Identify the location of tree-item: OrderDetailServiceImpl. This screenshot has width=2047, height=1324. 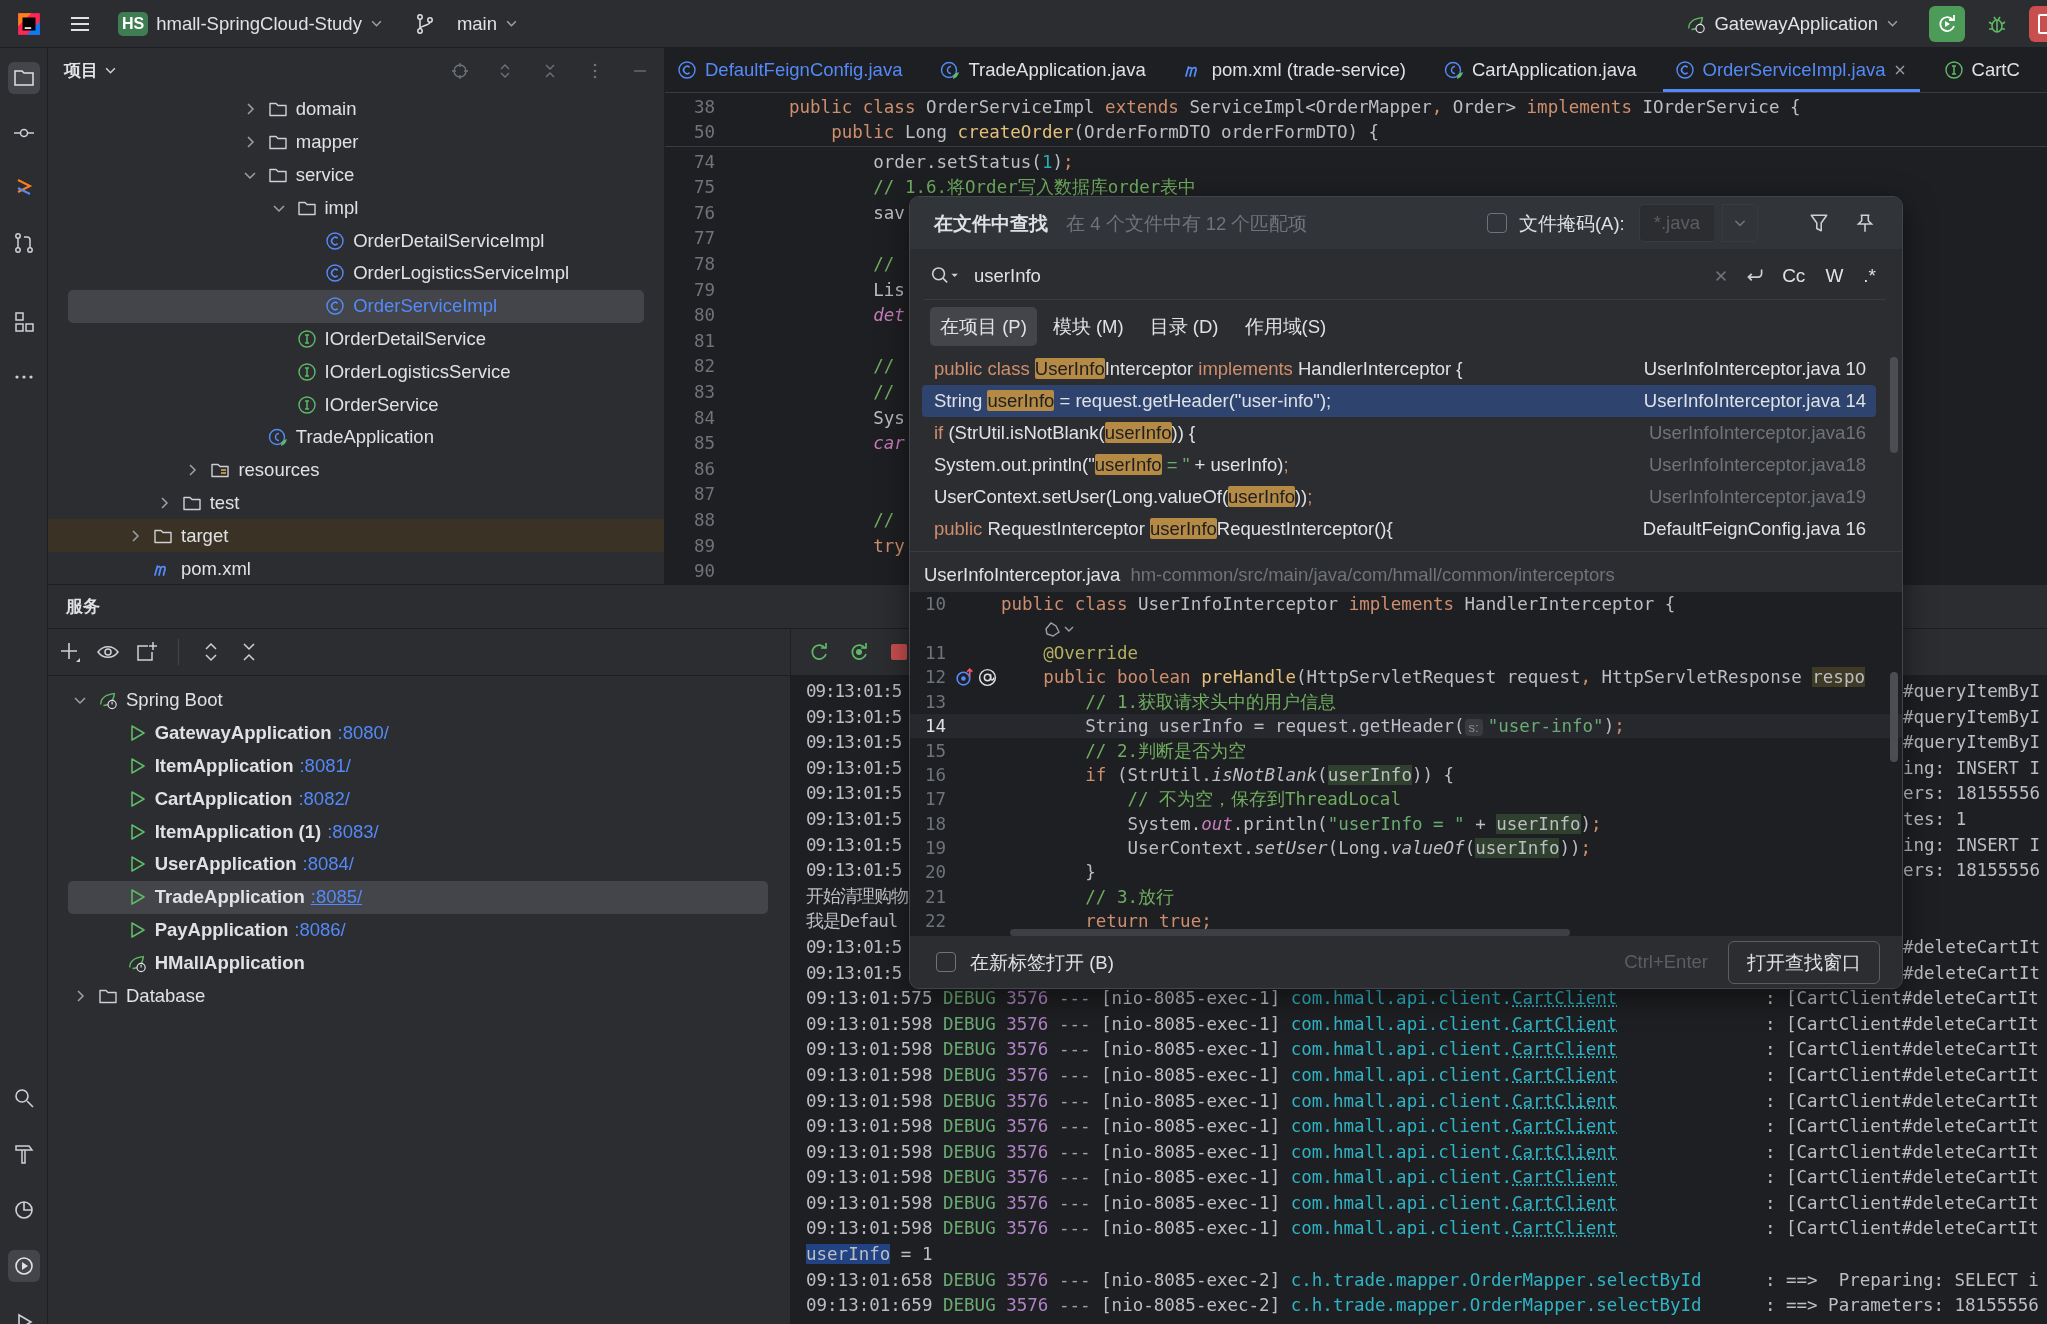
(356, 240).